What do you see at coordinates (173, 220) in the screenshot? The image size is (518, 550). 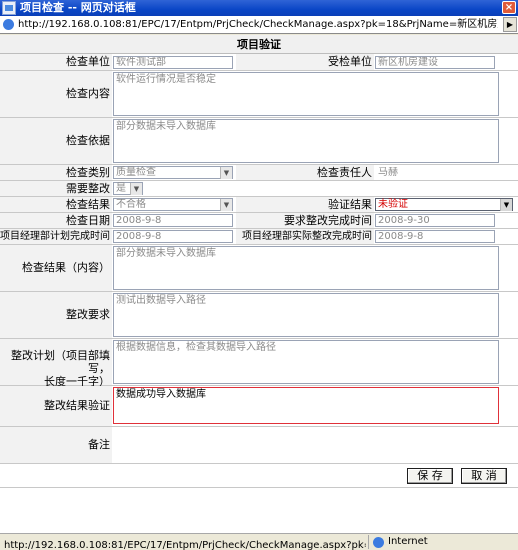 I see `check-date-field: 2008-9-8` at bounding box center [173, 220].